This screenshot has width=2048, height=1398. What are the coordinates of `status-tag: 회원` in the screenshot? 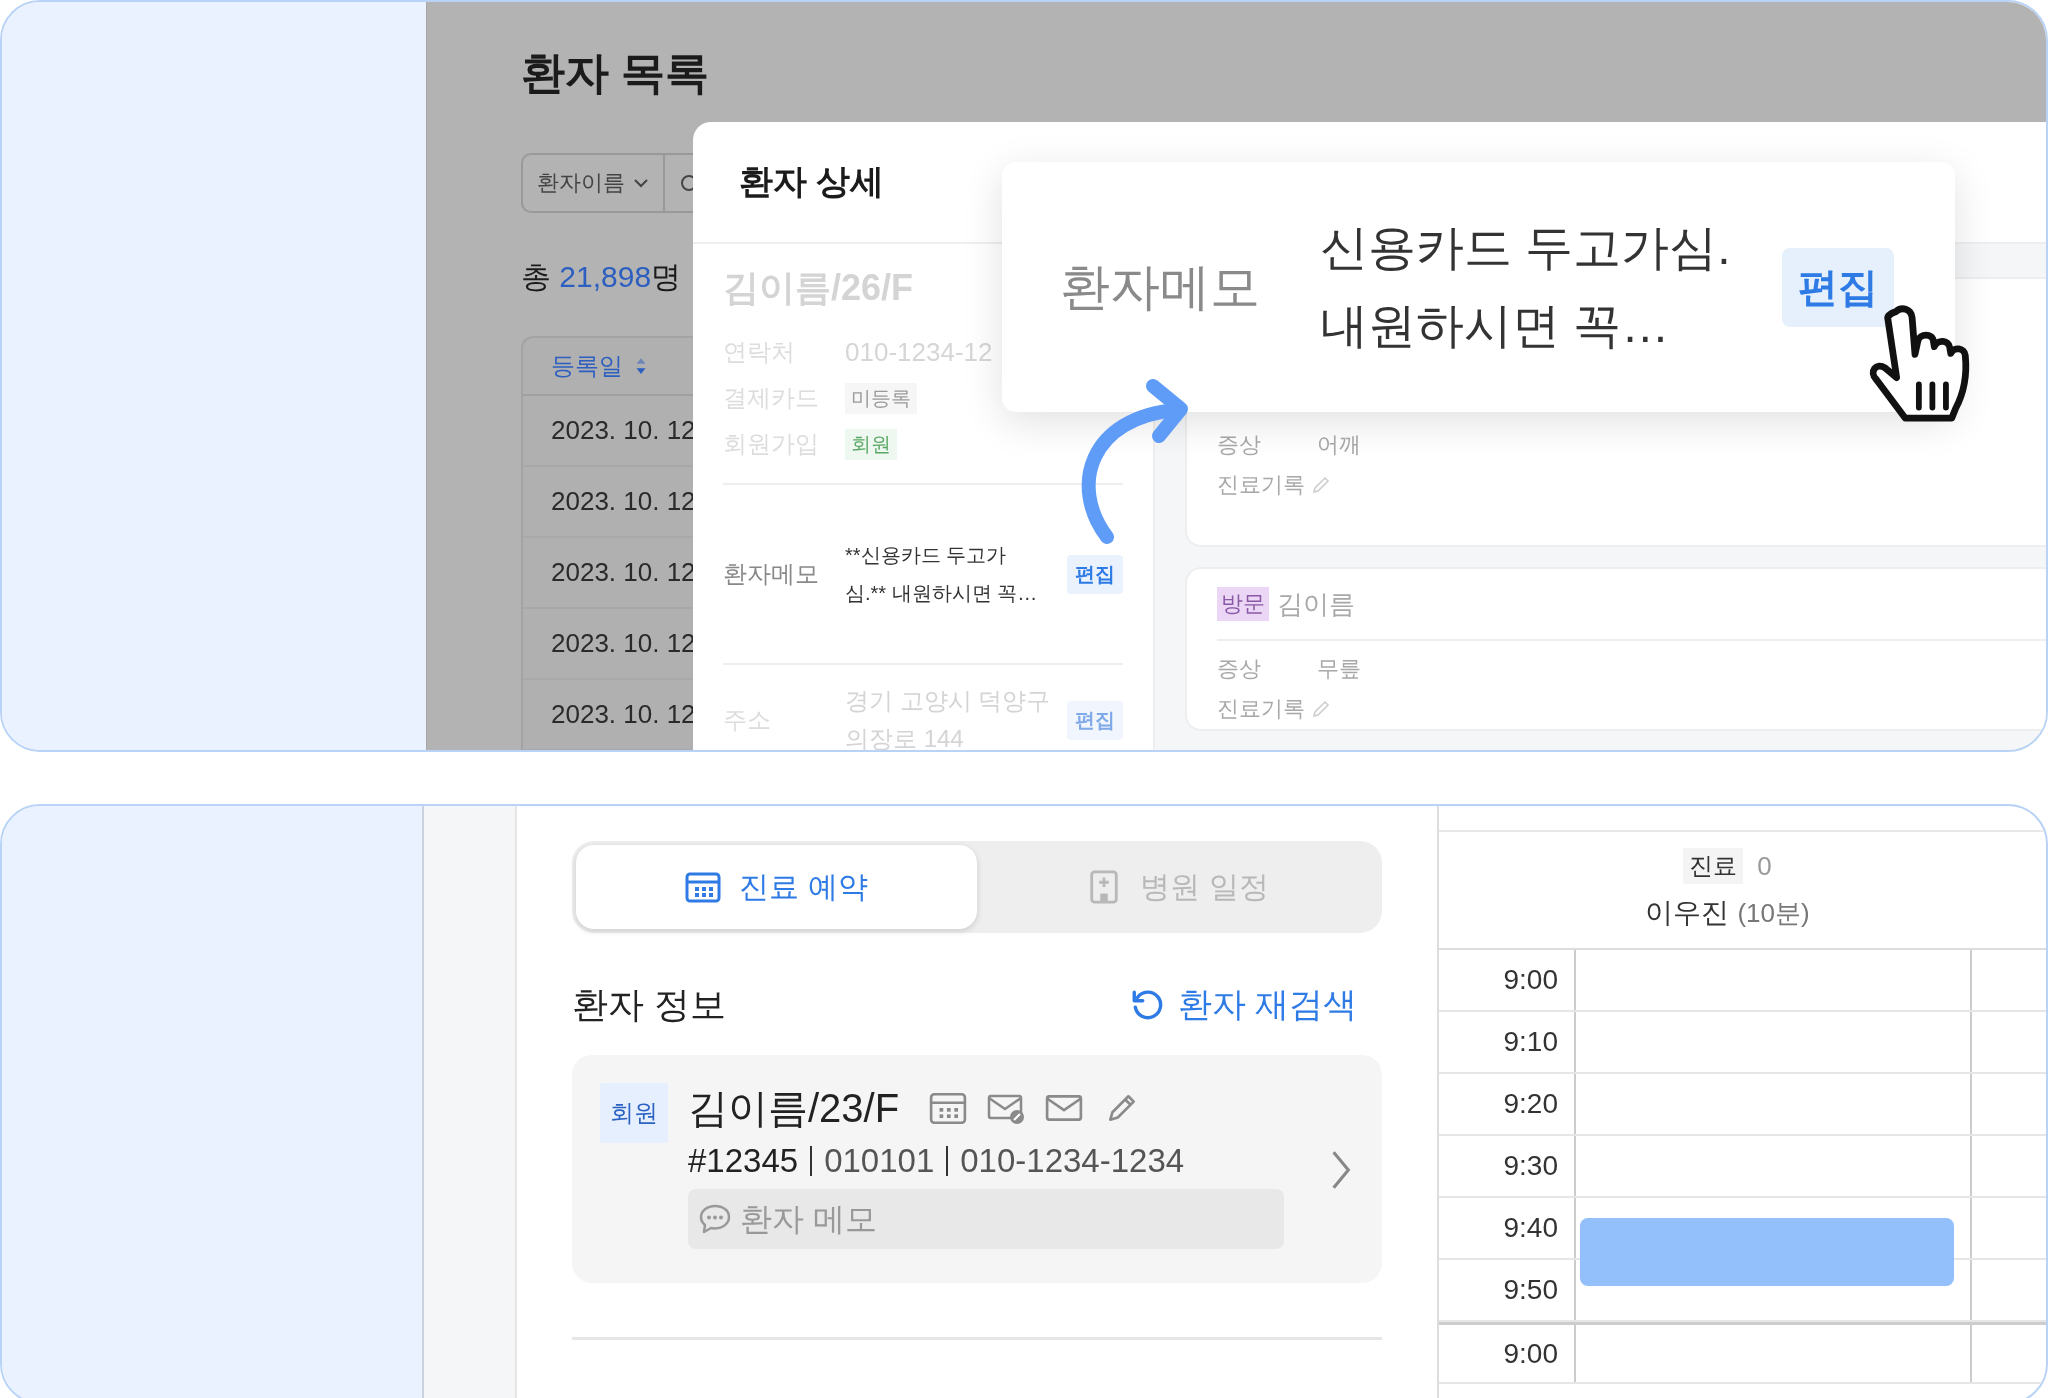 It's located at (871, 444).